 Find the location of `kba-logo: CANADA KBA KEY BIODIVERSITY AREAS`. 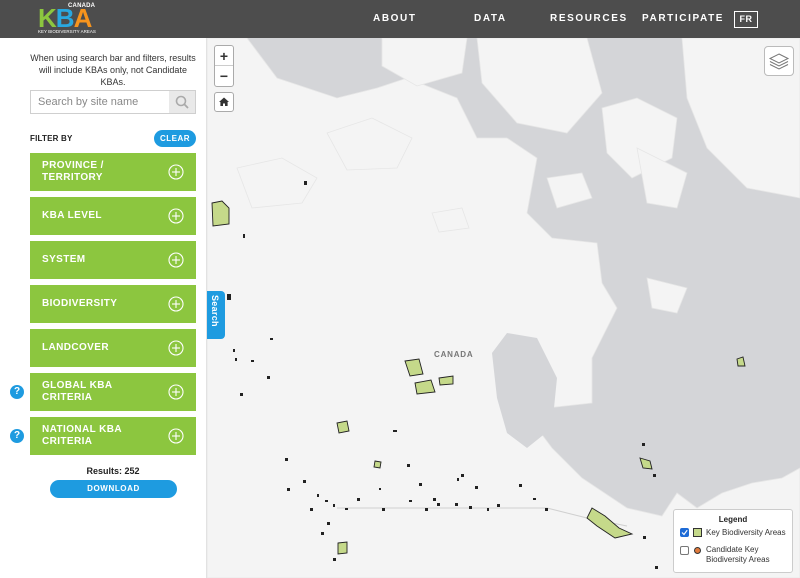

kba-logo: CANADA KBA KEY BIODIVERSITY AREAS is located at coordinates (66, 19).